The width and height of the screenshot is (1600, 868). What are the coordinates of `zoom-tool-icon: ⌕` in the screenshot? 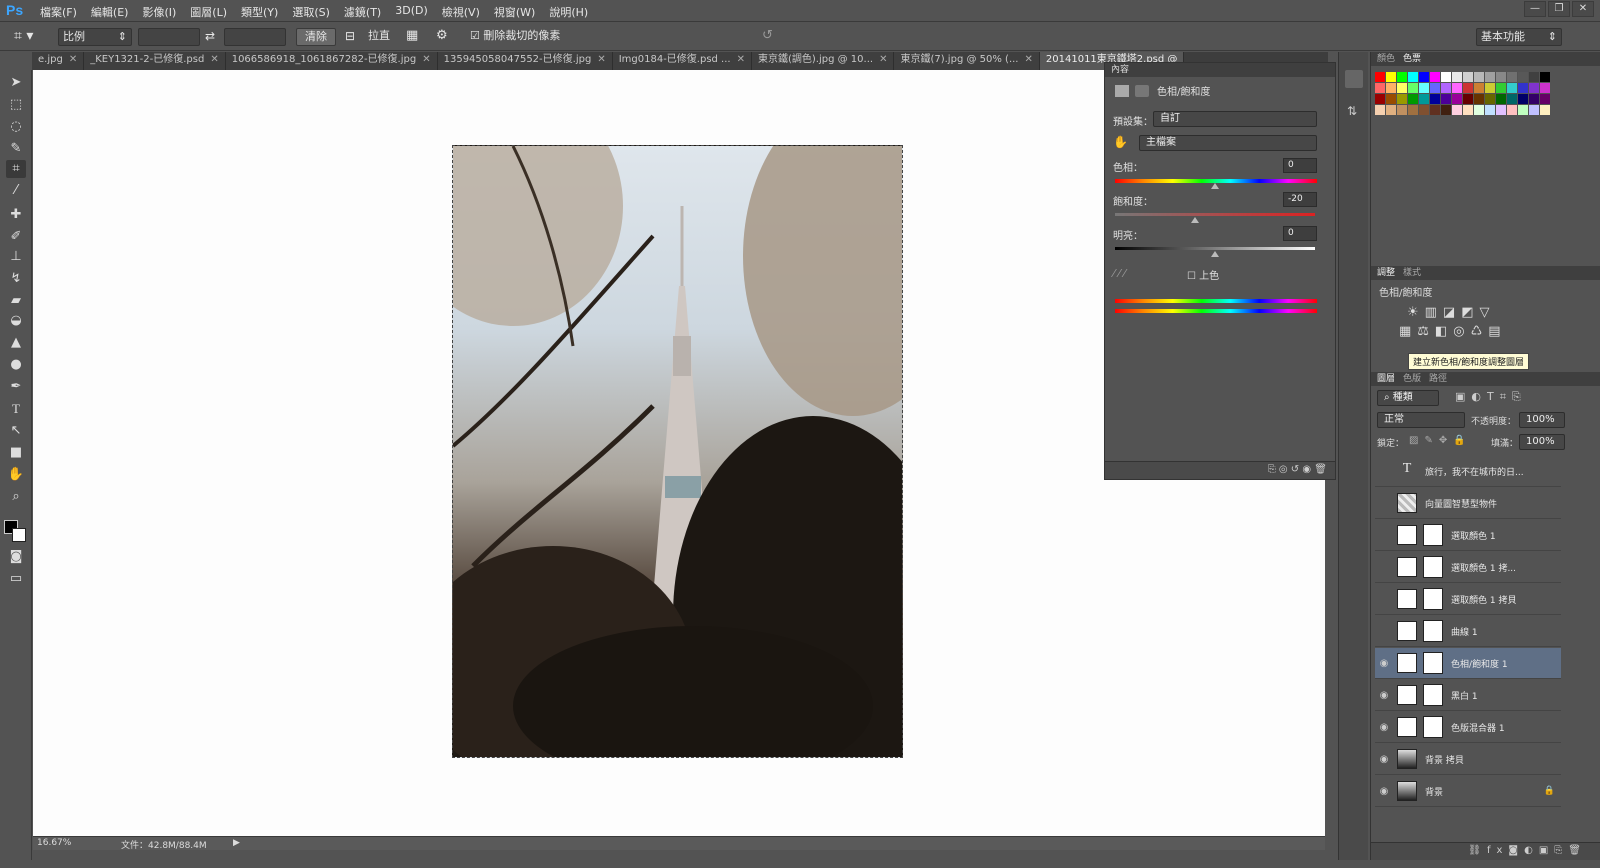 It's located at (16, 497).